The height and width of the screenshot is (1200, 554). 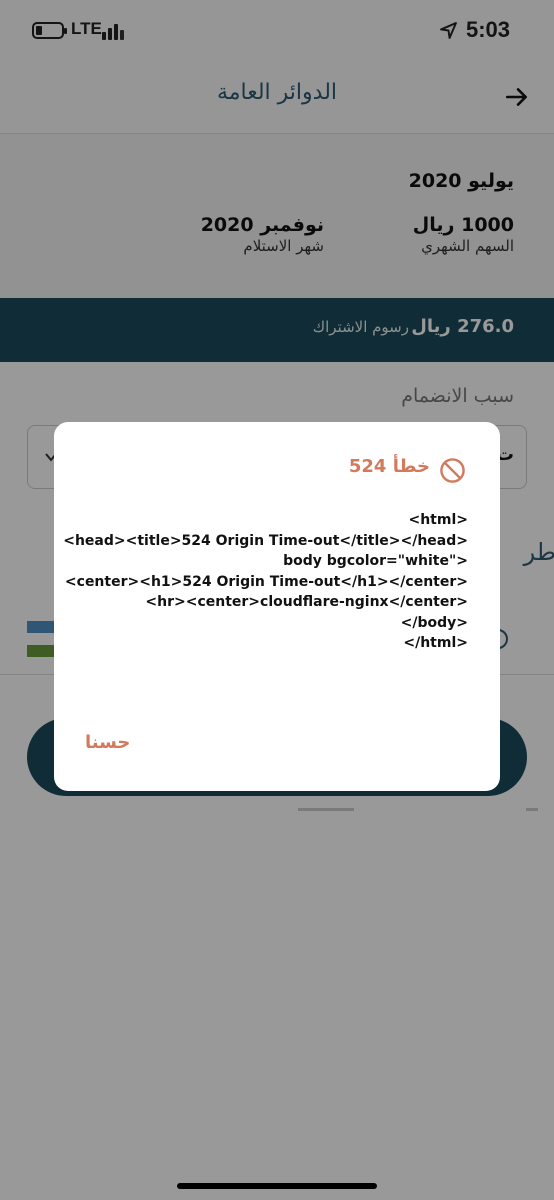 What do you see at coordinates (434, 622) in the screenshot?
I see `dialog-line: <body/>` at bounding box center [434, 622].